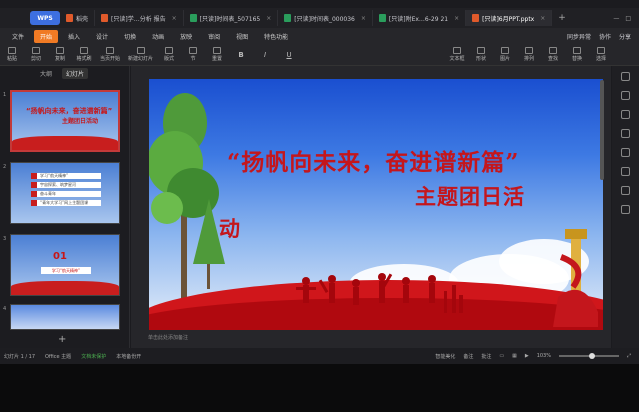 The height and width of the screenshot is (412, 639). Describe the element at coordinates (527, 356) in the screenshot. I see `play-slideshow-icon: ▶` at that location.